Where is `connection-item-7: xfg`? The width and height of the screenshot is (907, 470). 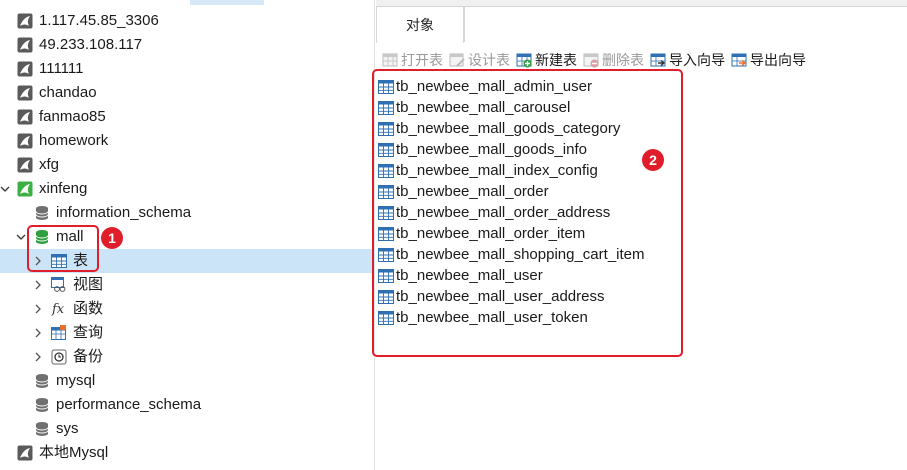
connection-item-7: xfg is located at coordinates (187, 165).